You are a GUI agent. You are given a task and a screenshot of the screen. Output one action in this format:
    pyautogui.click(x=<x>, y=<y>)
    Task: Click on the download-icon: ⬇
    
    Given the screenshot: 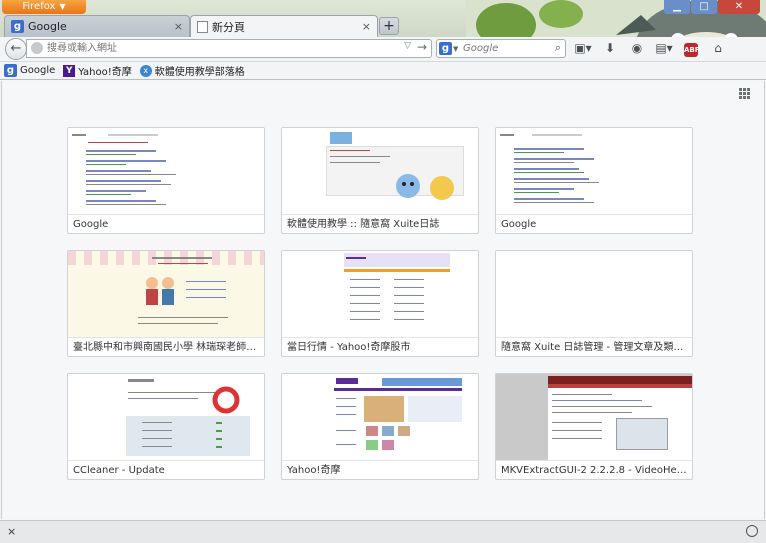 What is the action you would take?
    pyautogui.click(x=610, y=48)
    